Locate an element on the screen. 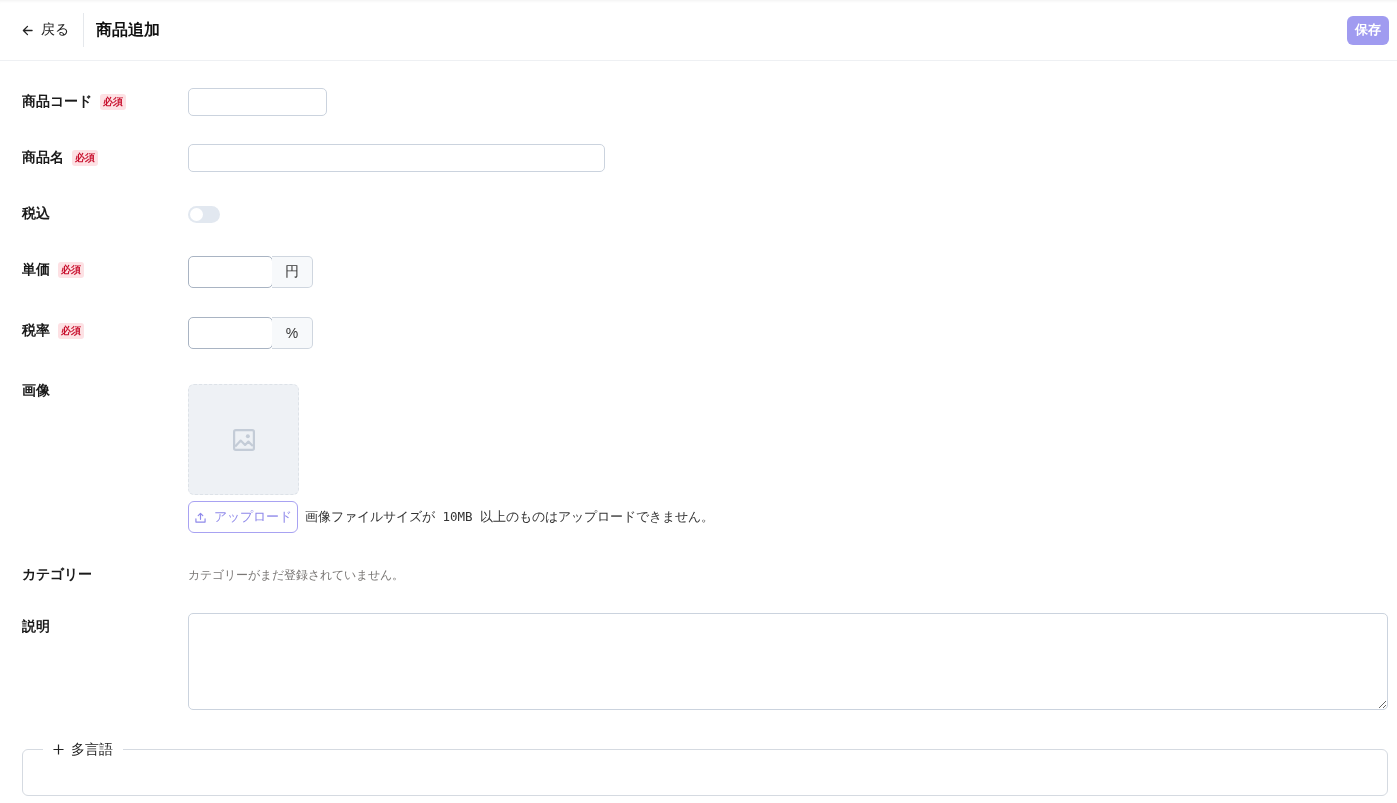  page-title: 商品追加 is located at coordinates (128, 29).